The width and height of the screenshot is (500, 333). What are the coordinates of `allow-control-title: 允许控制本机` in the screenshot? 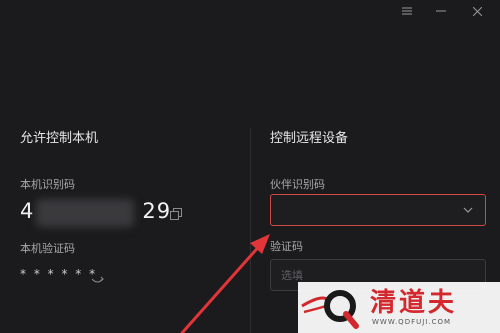 It's located at (59, 138).